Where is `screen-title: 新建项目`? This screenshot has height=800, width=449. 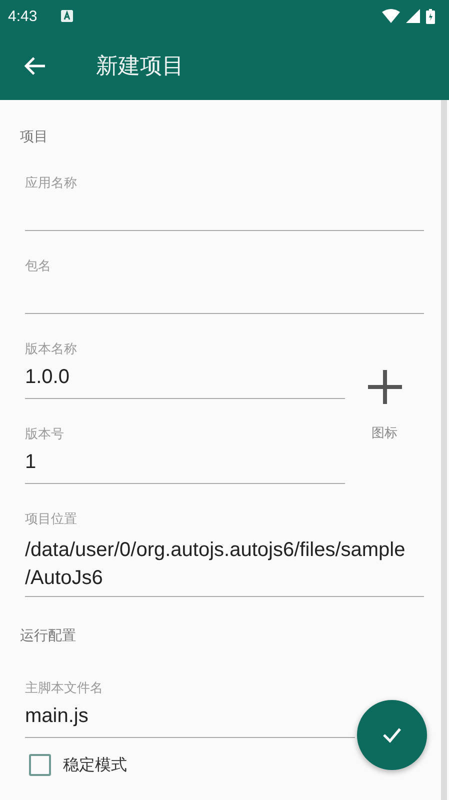 screen-title: 新建项目 is located at coordinates (140, 67).